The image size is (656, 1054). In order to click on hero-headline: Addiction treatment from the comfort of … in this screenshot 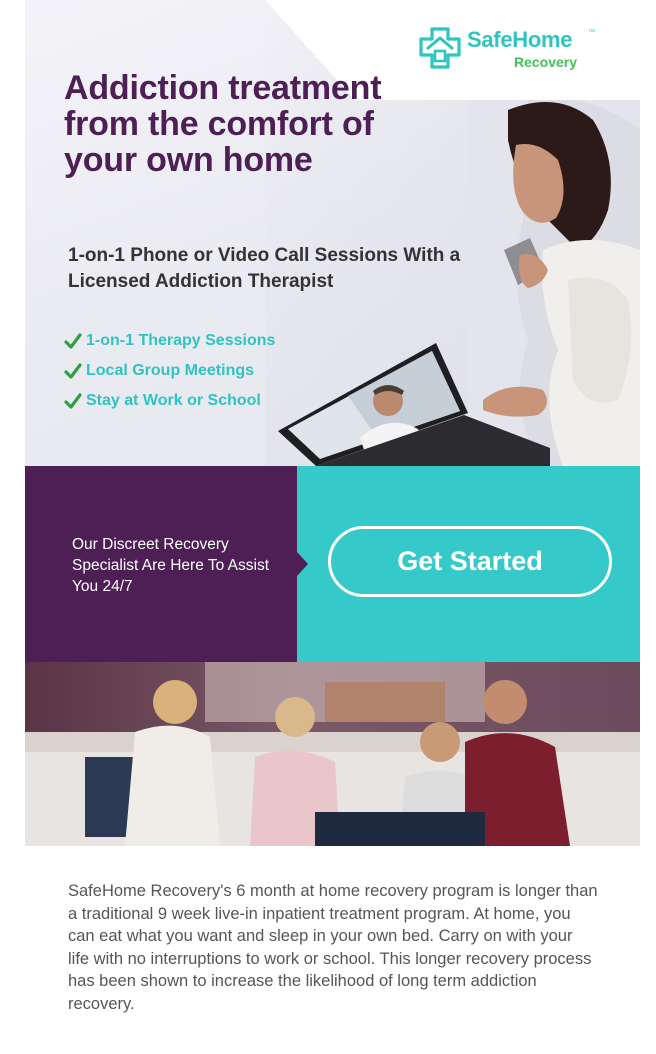, I will do `click(223, 124)`.